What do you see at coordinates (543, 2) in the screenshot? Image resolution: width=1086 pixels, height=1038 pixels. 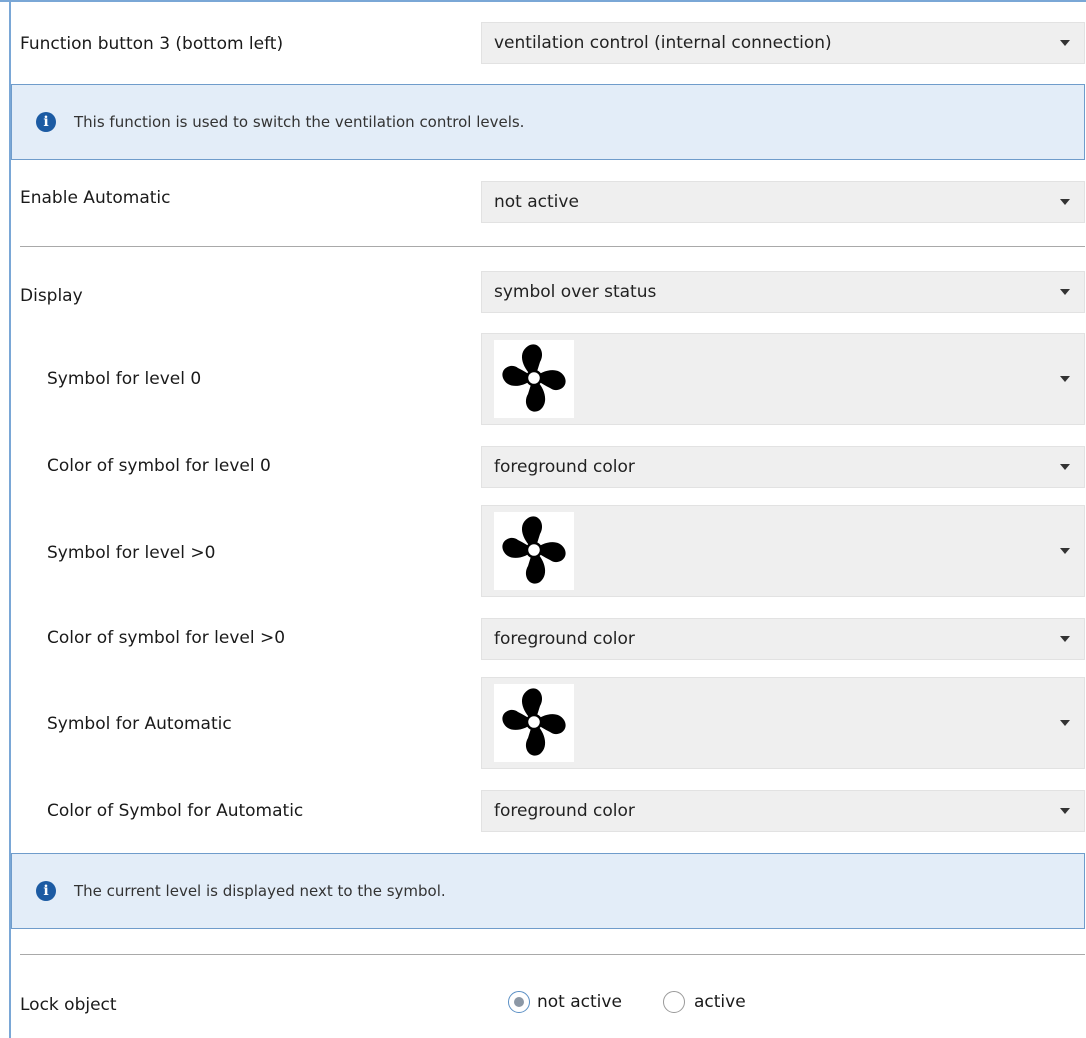 I see `window-frame-top` at bounding box center [543, 2].